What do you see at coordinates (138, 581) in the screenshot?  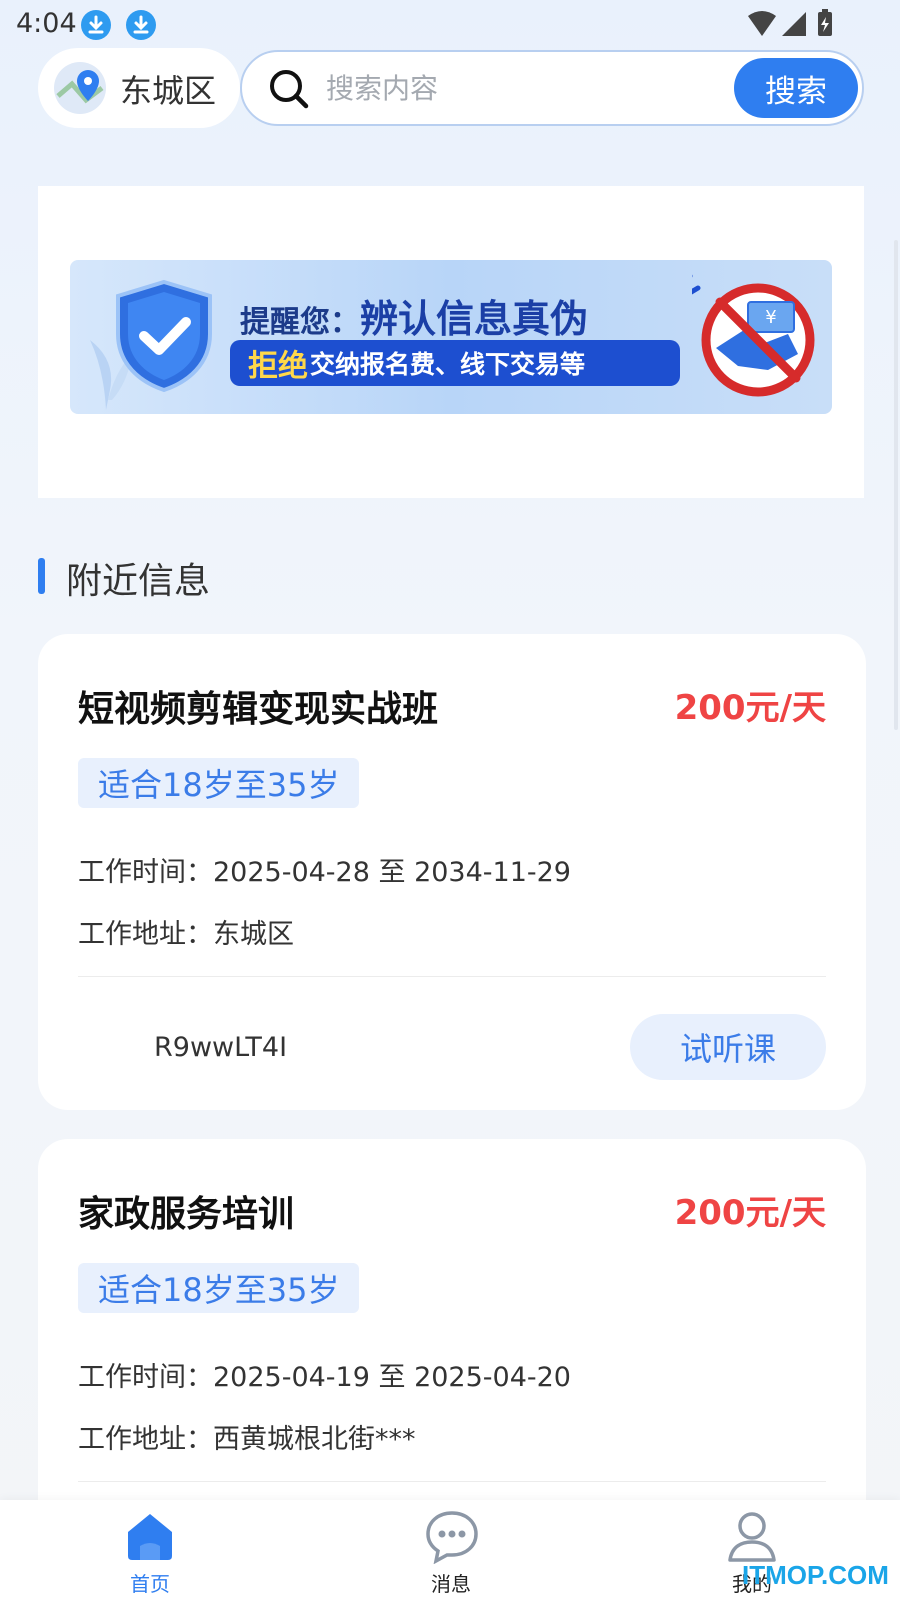 I see `section-title: 附近信息` at bounding box center [138, 581].